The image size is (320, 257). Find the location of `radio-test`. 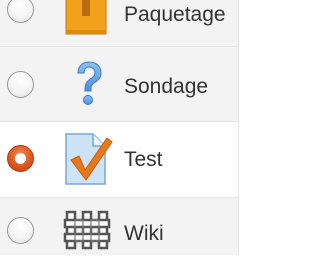

radio-test is located at coordinates (20, 158).